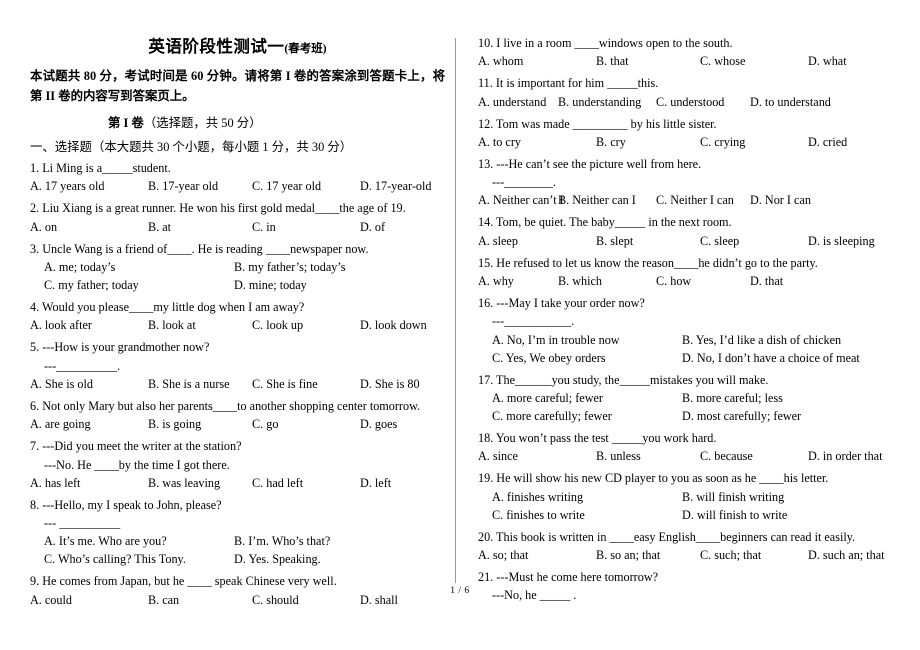 The height and width of the screenshot is (650, 920). I want to click on option-choice: C. because, so click(726, 456).